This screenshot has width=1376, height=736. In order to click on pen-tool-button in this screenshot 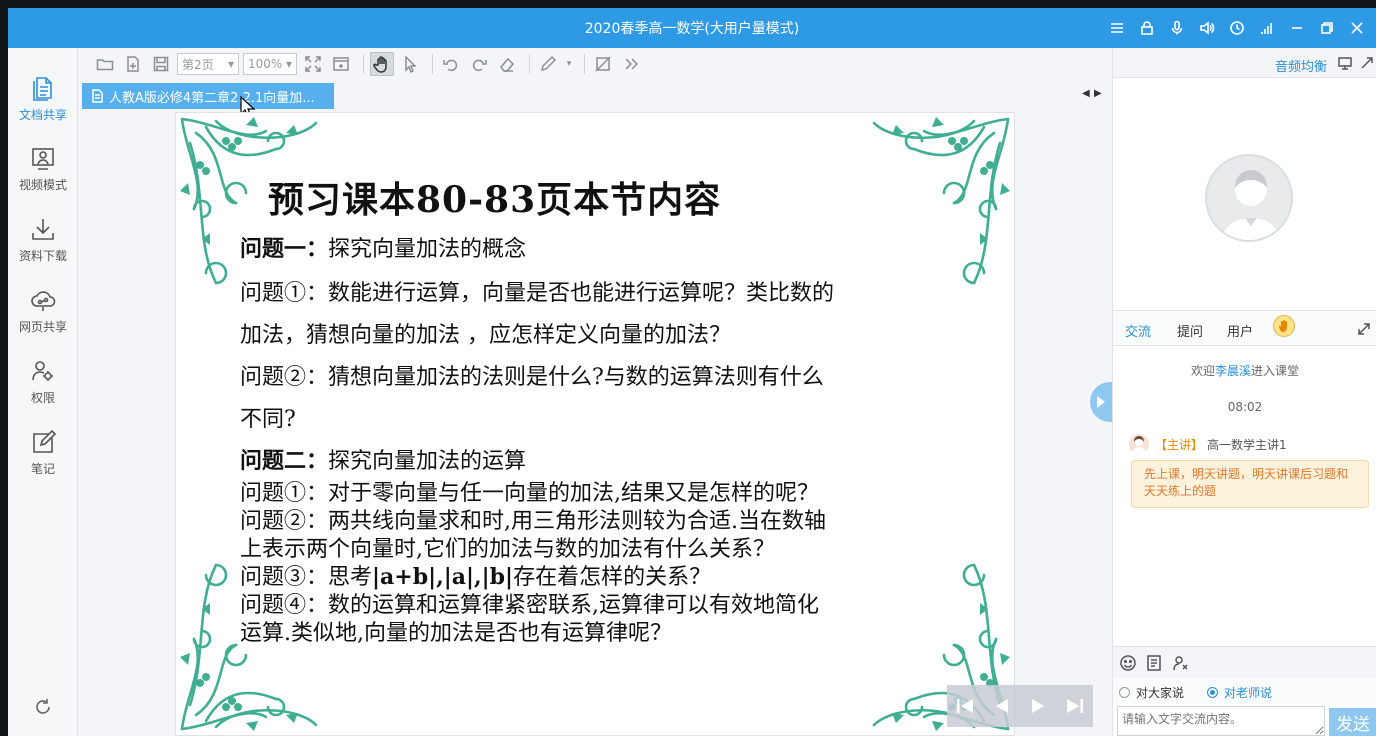, I will do `click(548, 64)`.